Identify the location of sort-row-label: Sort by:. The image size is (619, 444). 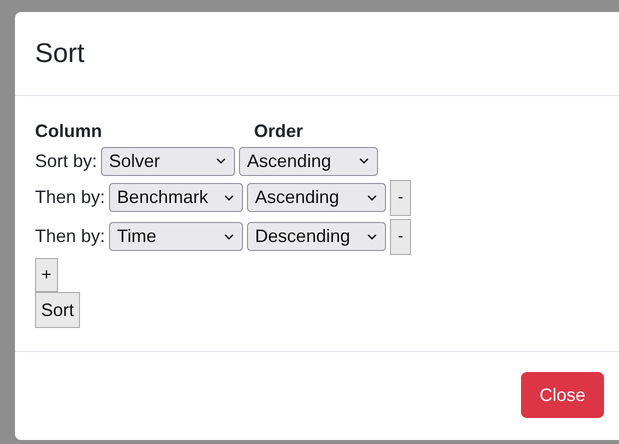
(66, 161).